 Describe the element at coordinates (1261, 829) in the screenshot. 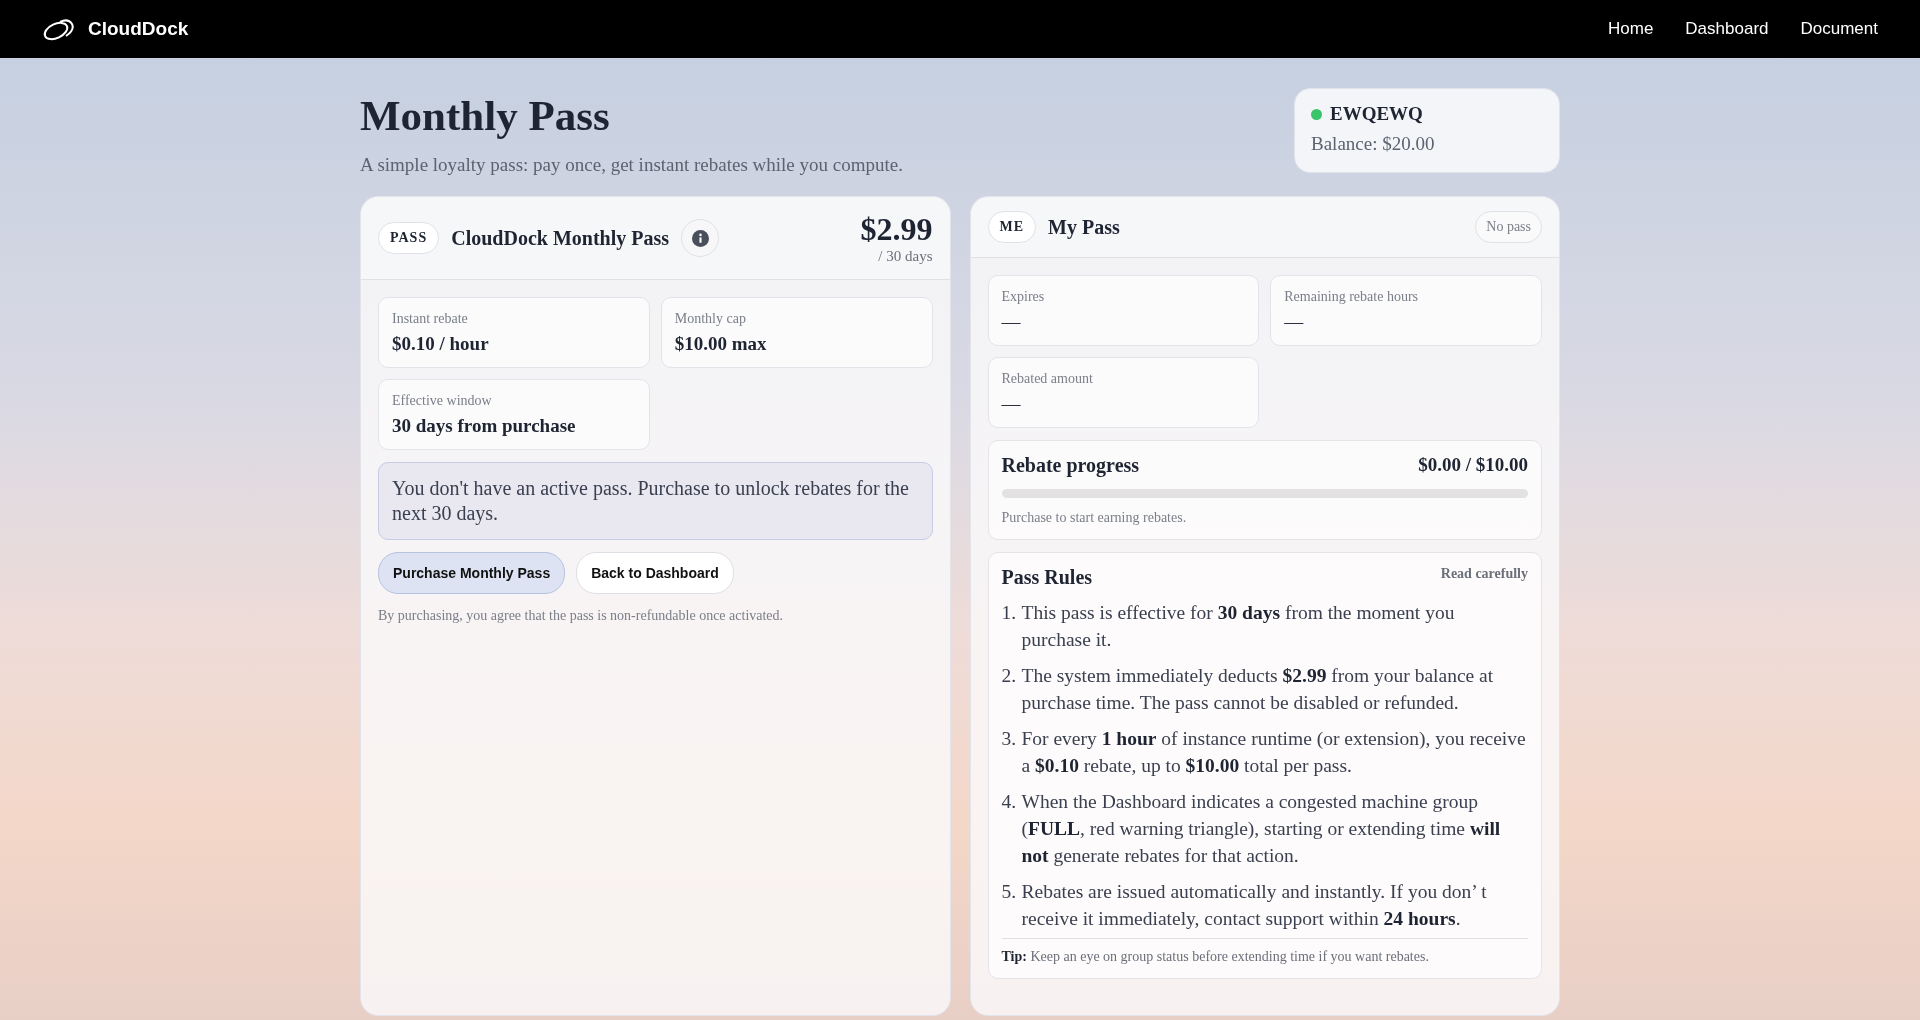

I see `rule-text: When the Dashboard indicates a congested machine group (FULL, red warning triangle), starting or extending time will not generate rebates for that action.` at that location.